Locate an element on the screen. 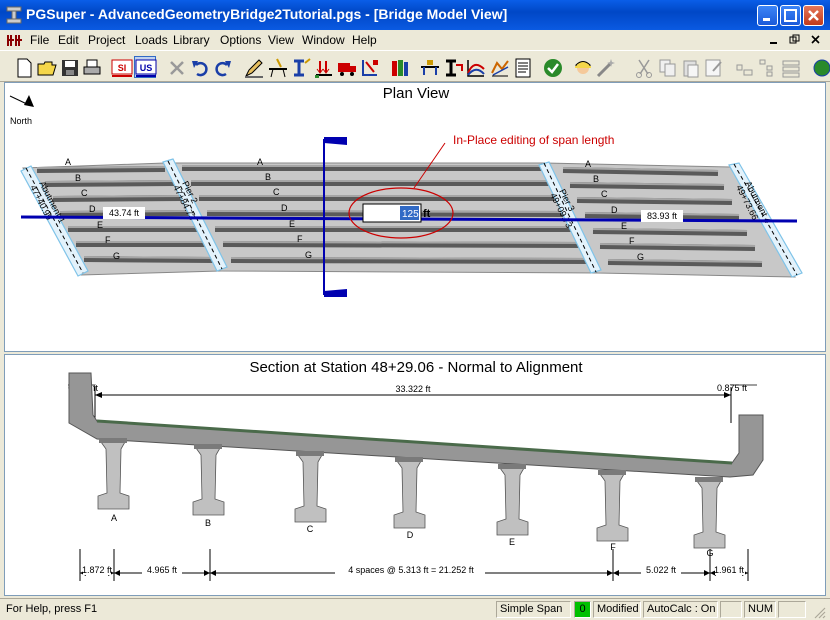 Image resolution: width=830 pixels, height=620 pixels. minimize-button is located at coordinates (767, 15).